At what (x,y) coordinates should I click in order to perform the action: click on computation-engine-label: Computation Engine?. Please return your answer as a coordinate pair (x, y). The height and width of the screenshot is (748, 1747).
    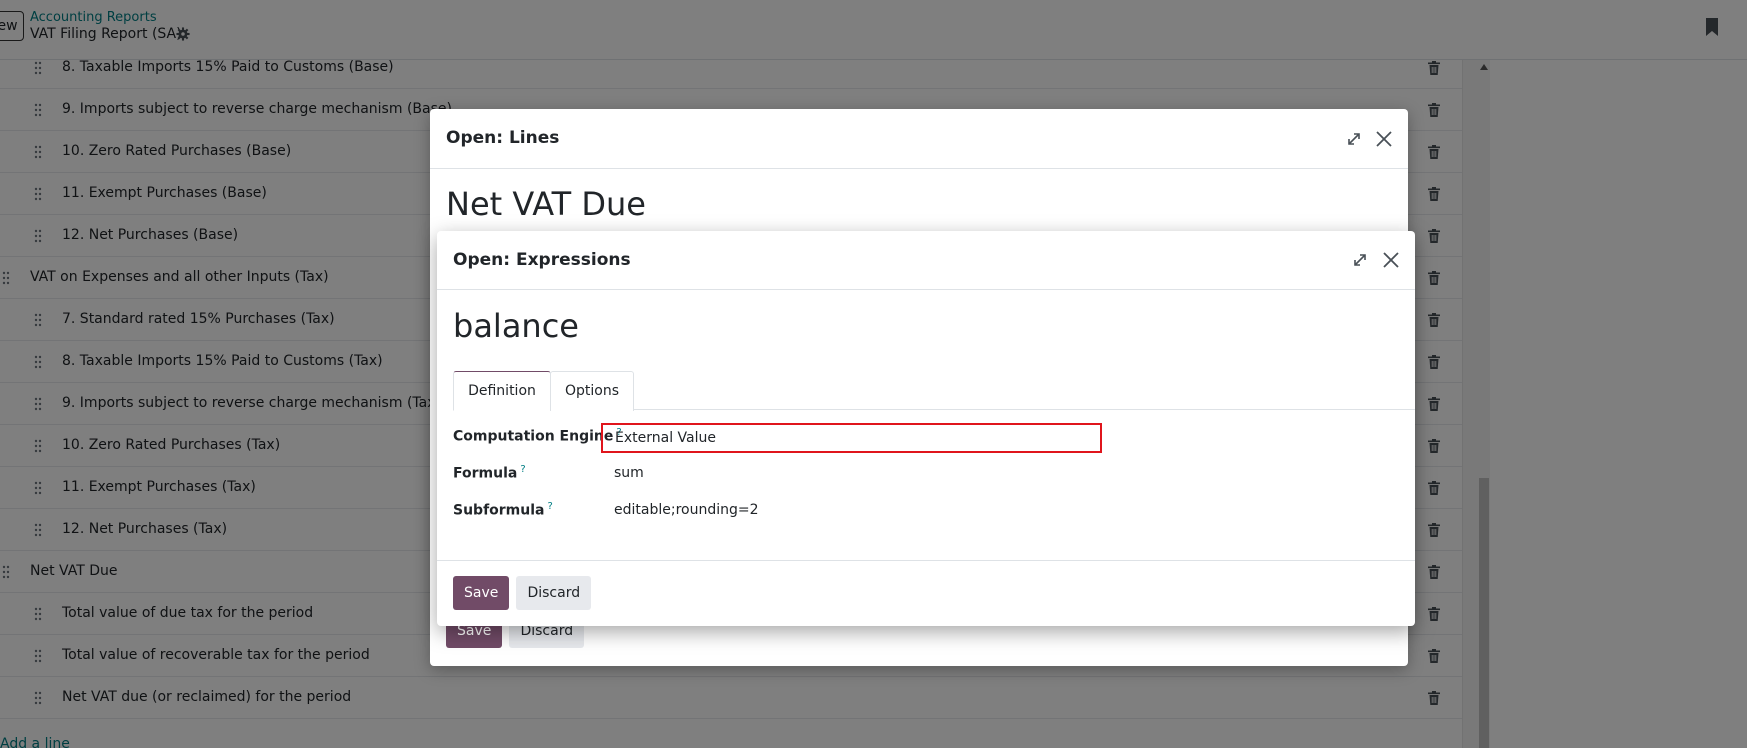
    Looking at the image, I should click on (537, 436).